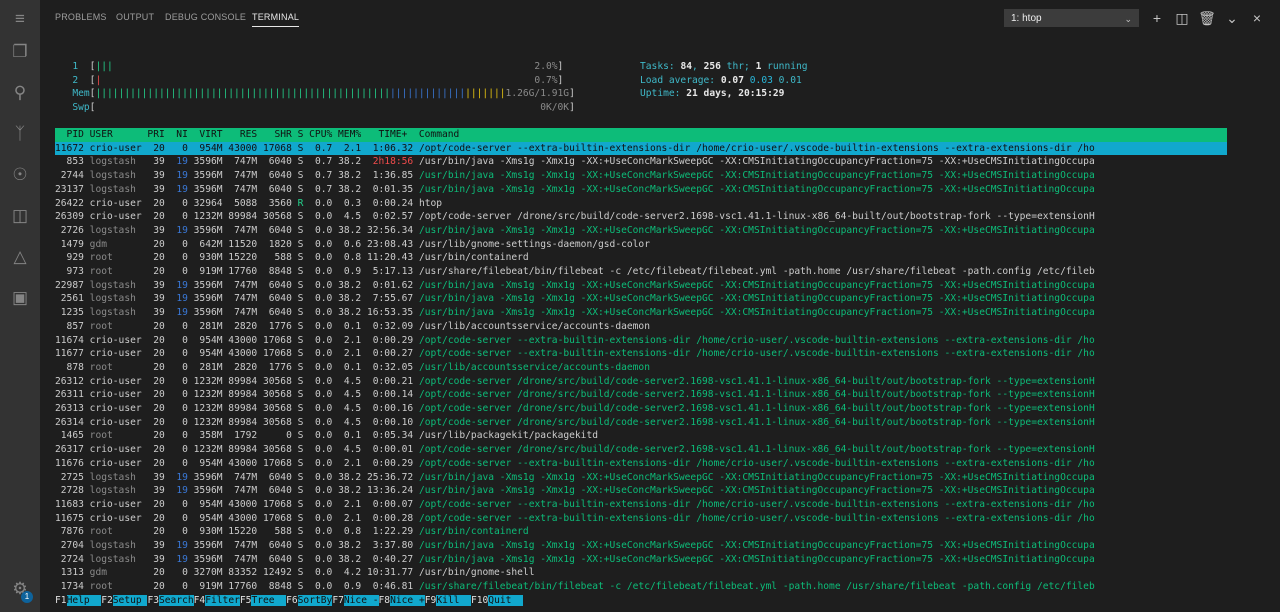  What do you see at coordinates (338, 600) in the screenshot?
I see `fkey-f7: F7` at bounding box center [338, 600].